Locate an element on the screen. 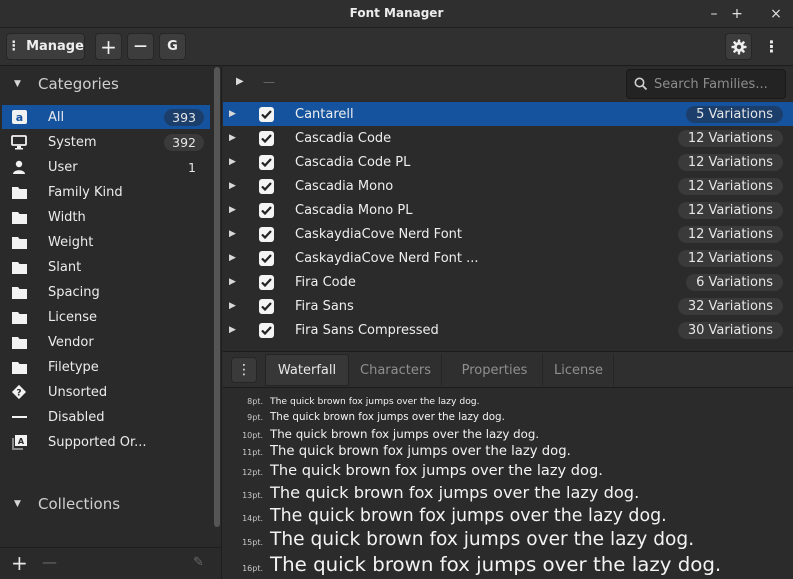 Image resolution: width=793 pixels, height=579 pixels. gear-icon is located at coordinates (738, 46).